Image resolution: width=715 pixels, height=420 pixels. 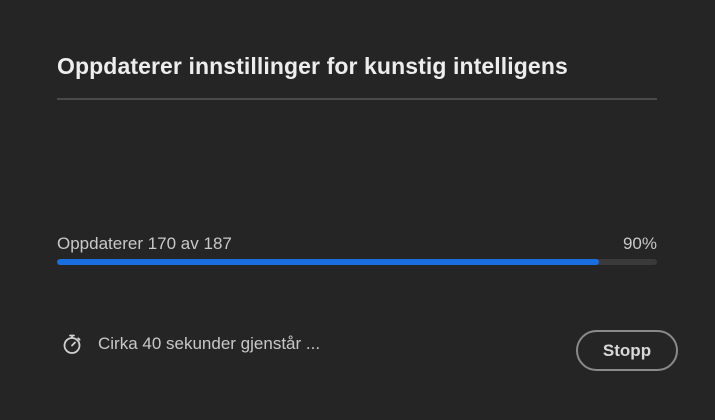 I want to click on title-divider, so click(x=357, y=99).